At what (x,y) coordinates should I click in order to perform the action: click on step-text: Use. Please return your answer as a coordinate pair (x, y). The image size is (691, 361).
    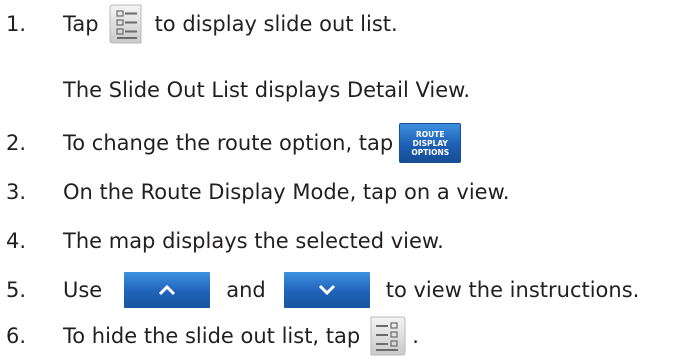
    Looking at the image, I should click on (83, 290).